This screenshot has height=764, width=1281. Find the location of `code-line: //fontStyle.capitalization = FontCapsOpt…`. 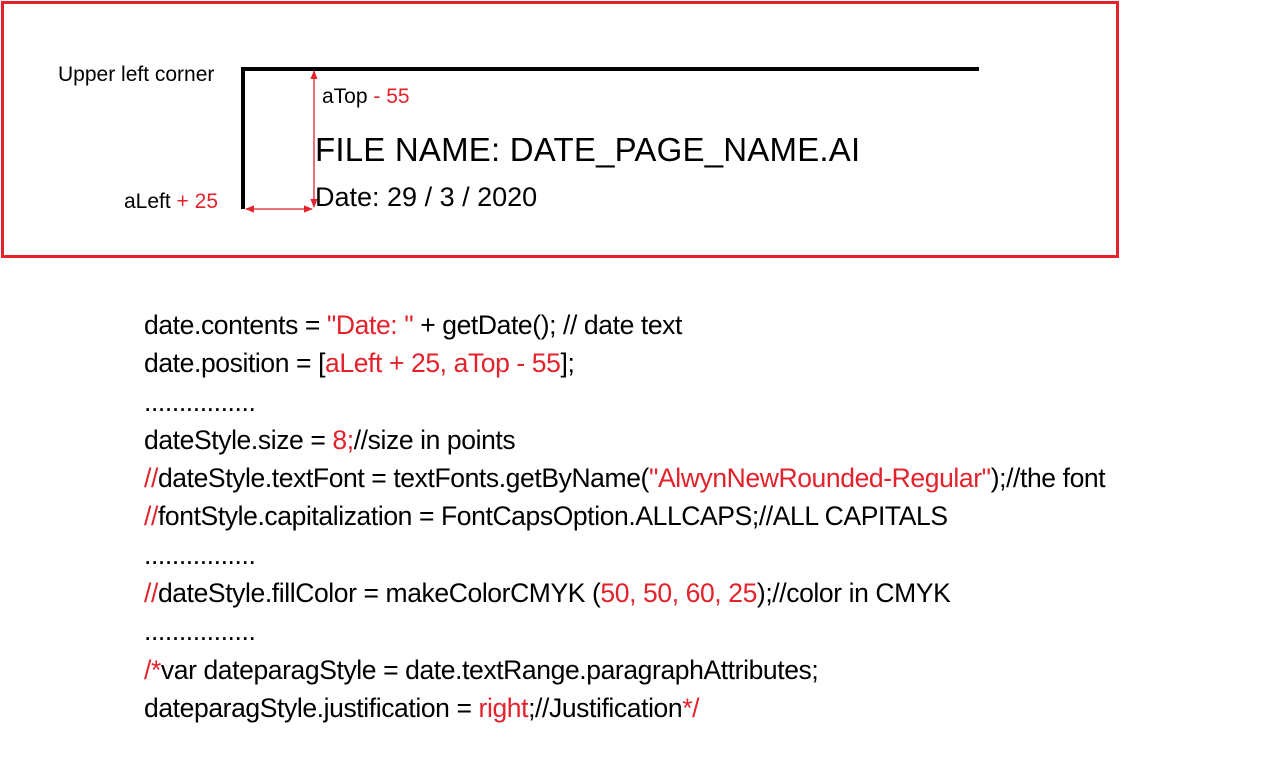

code-line: //fontStyle.capitalization = FontCapsOpt… is located at coordinates (624, 516).